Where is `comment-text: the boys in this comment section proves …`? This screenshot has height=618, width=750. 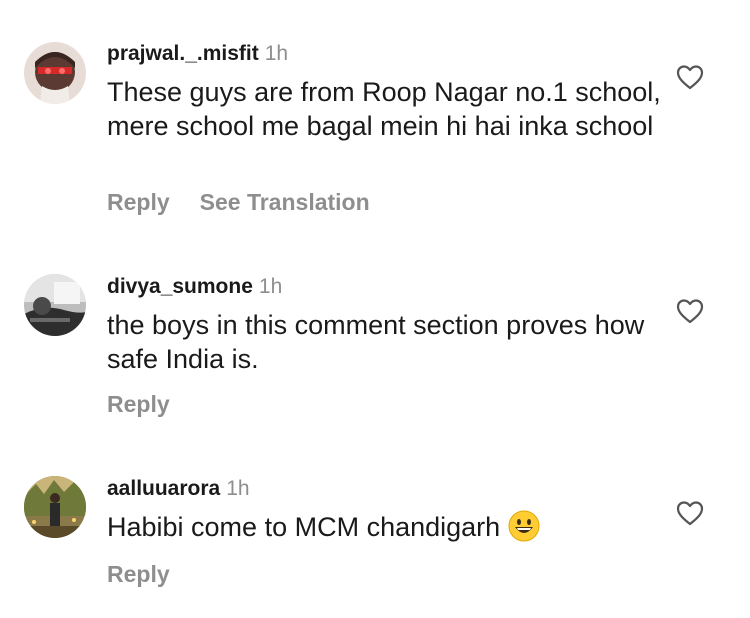
comment-text: the boys in this comment section proves … is located at coordinates (376, 342).